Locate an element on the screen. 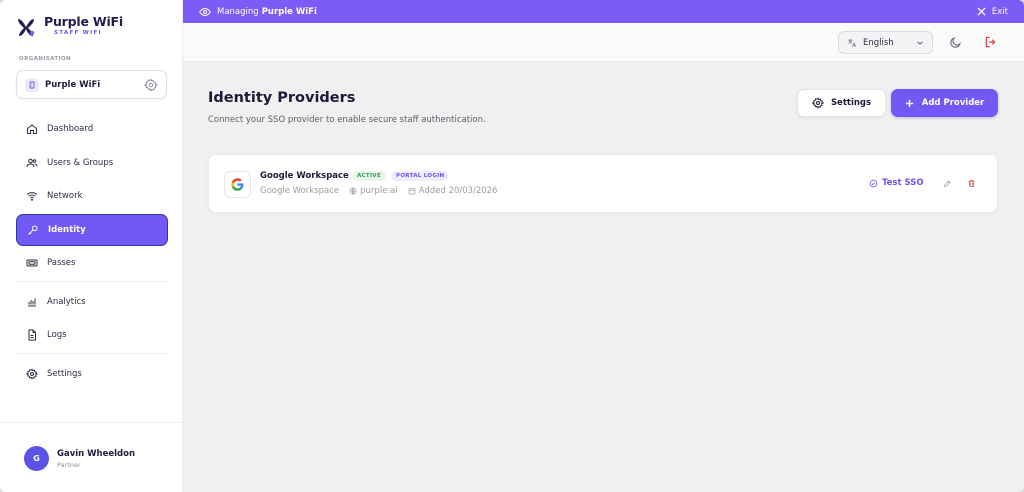  bar-chart-icon is located at coordinates (32, 302).